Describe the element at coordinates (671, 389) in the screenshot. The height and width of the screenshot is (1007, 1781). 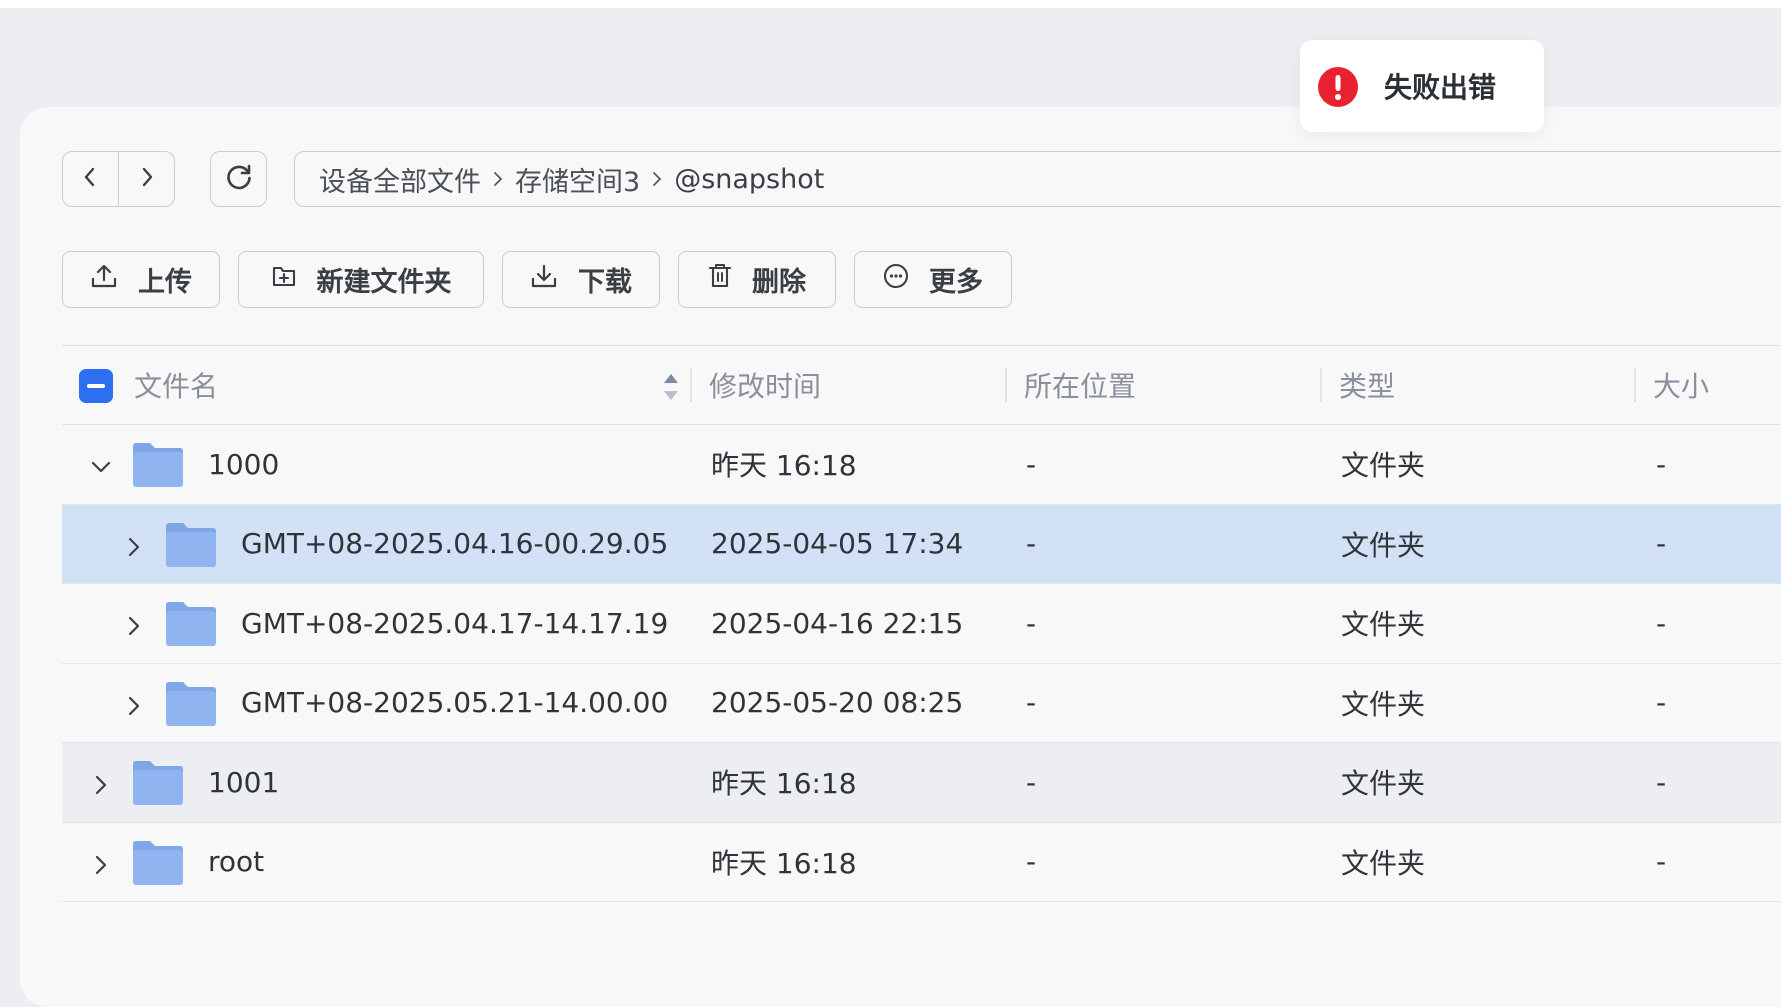
I see `sort-icon` at that location.